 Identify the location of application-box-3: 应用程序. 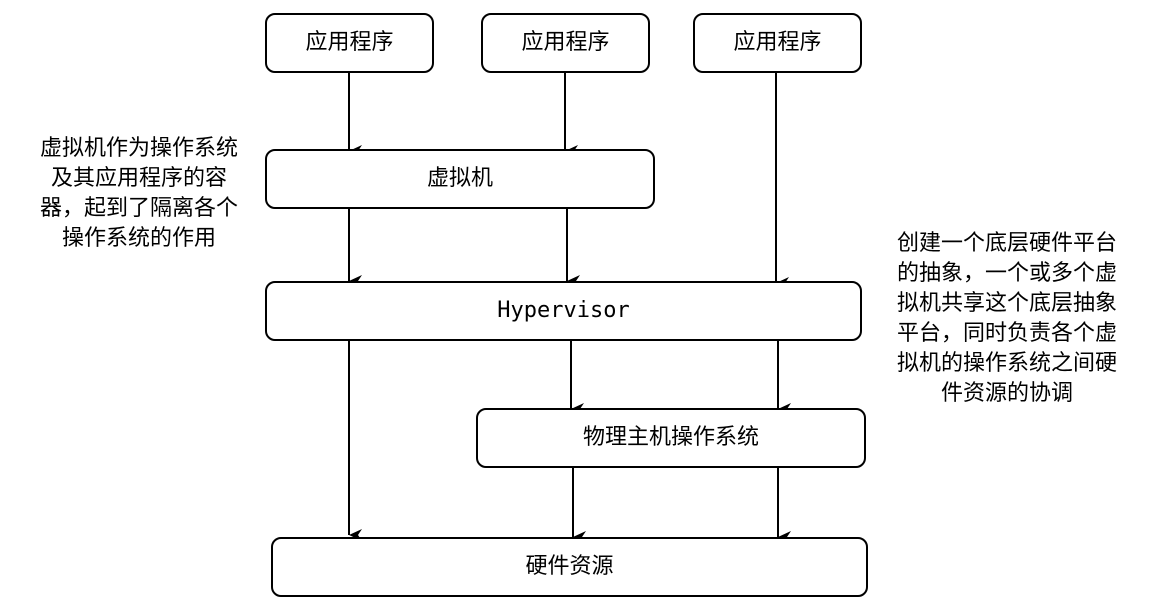
(777, 43).